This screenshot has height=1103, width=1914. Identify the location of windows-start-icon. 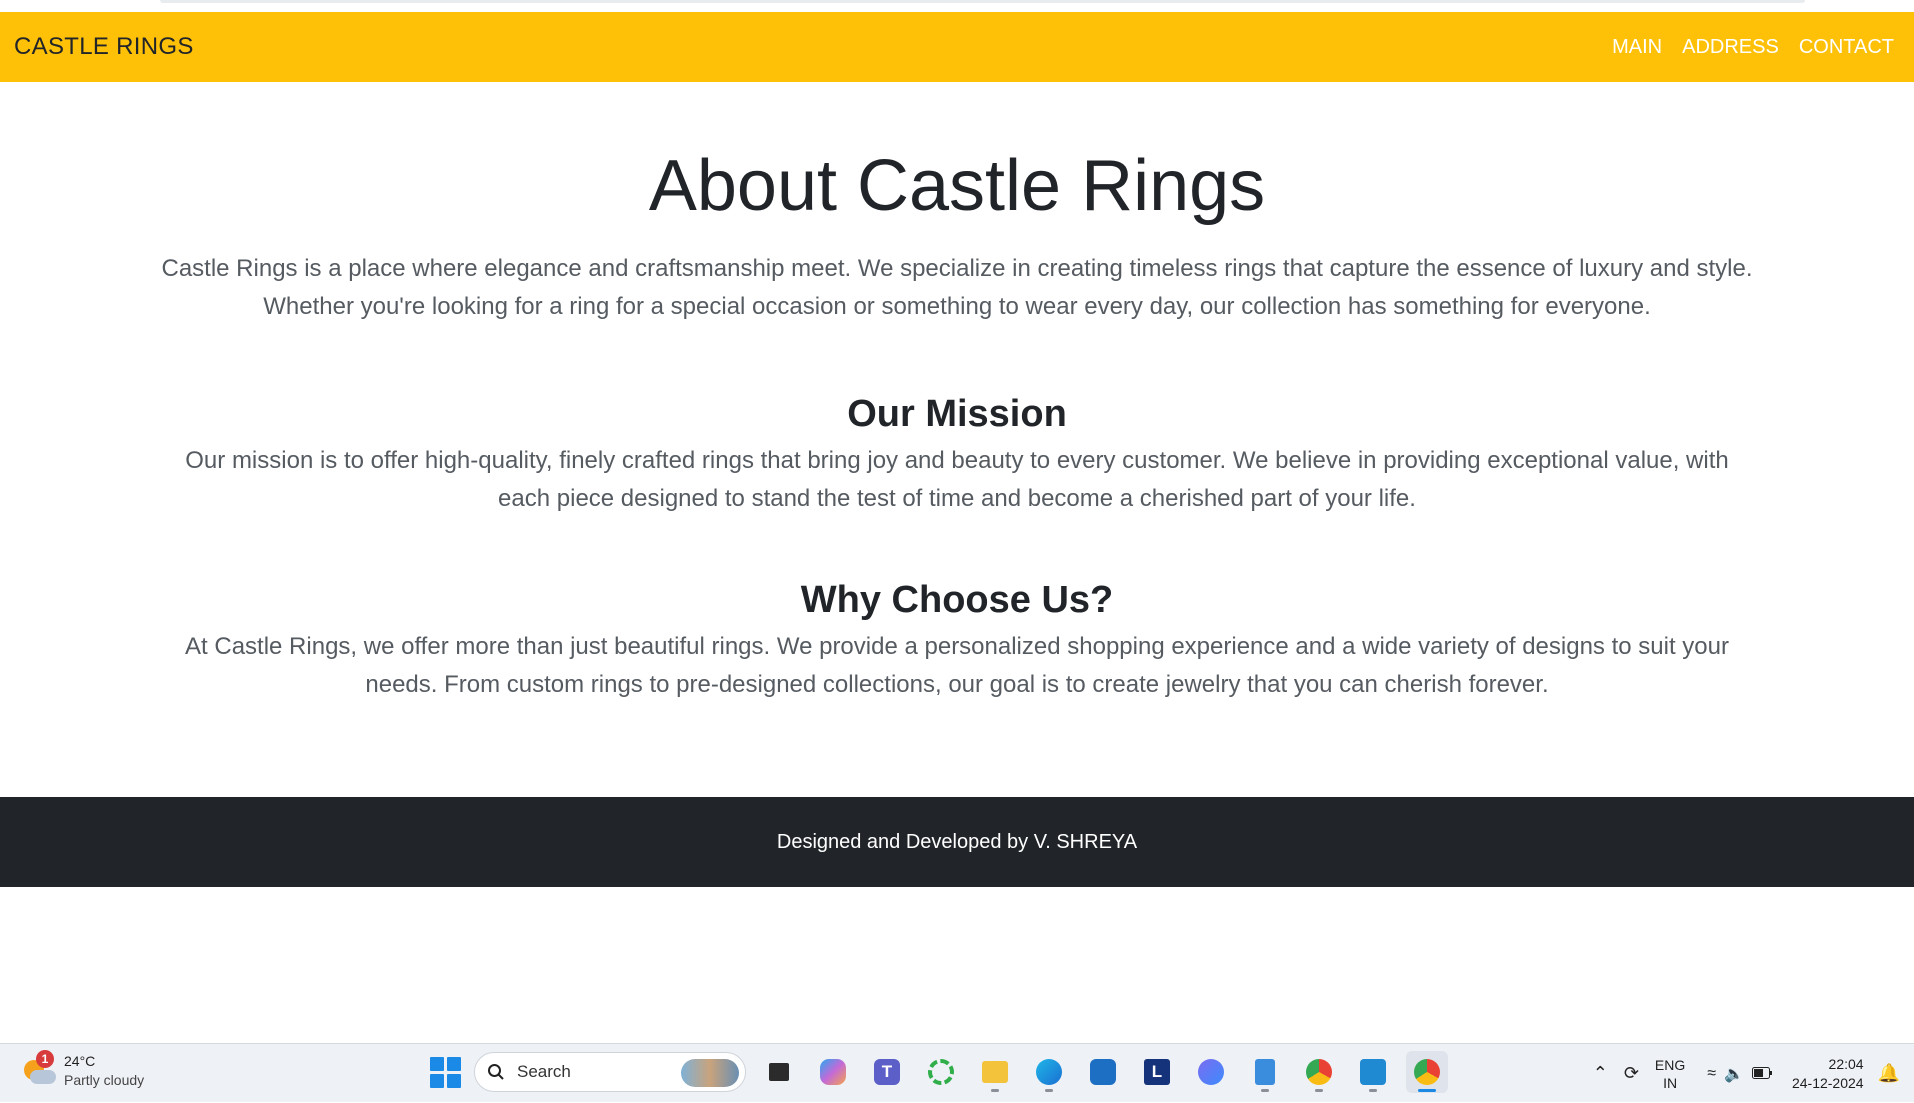
(445, 1072).